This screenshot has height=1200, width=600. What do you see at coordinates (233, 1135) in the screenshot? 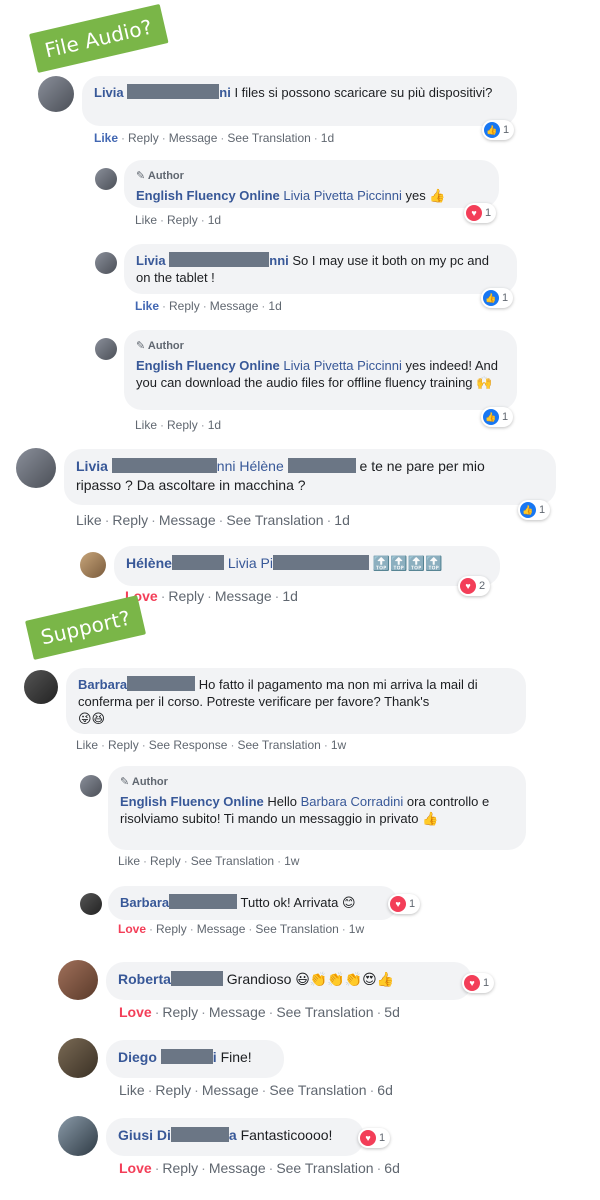
I see `commenter-name-tail: a` at bounding box center [233, 1135].